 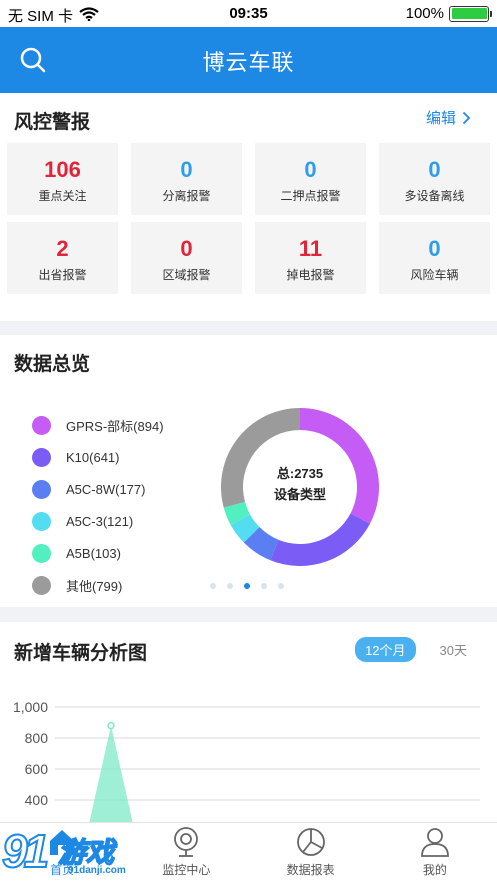 I want to click on legend-label: GPRS-部标(894), so click(x=115, y=426).